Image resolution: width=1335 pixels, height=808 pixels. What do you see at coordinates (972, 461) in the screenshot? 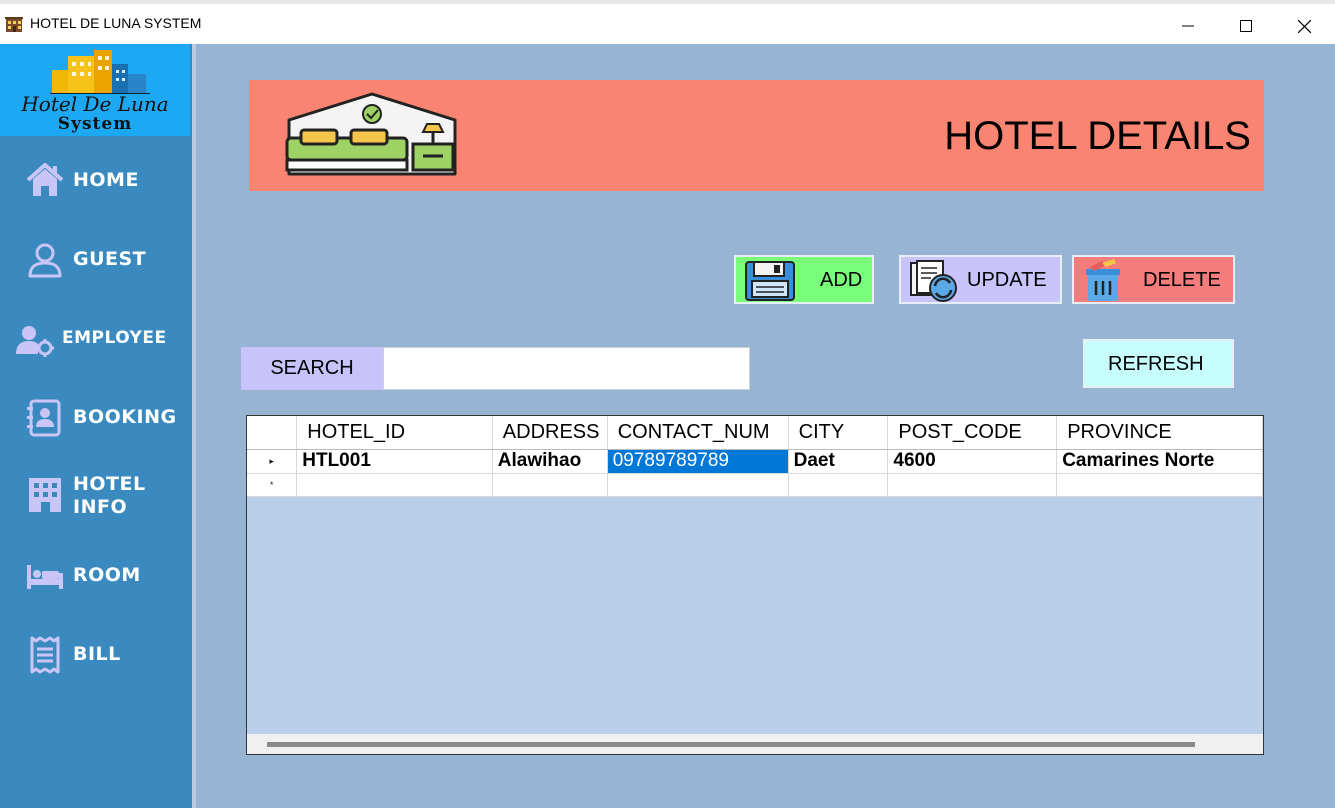
I see `table-cell: 4600` at bounding box center [972, 461].